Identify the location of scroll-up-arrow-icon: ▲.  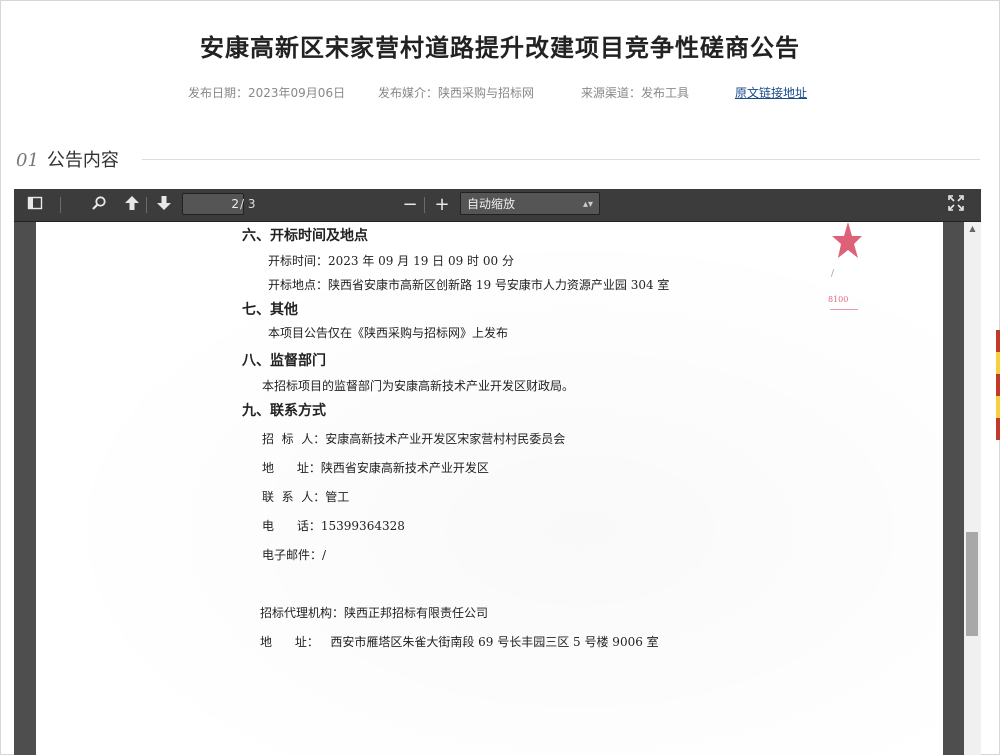
(972, 229).